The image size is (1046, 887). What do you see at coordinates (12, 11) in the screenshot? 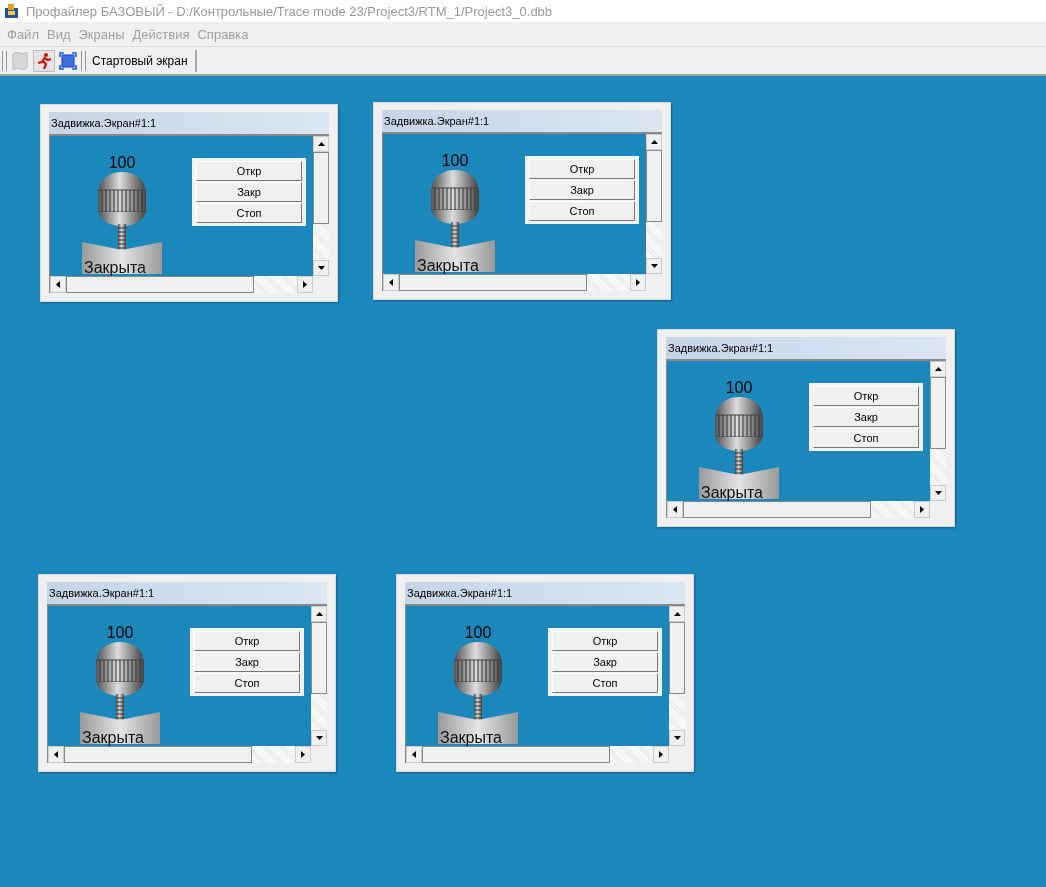
I see `app-logo-icon` at bounding box center [12, 11].